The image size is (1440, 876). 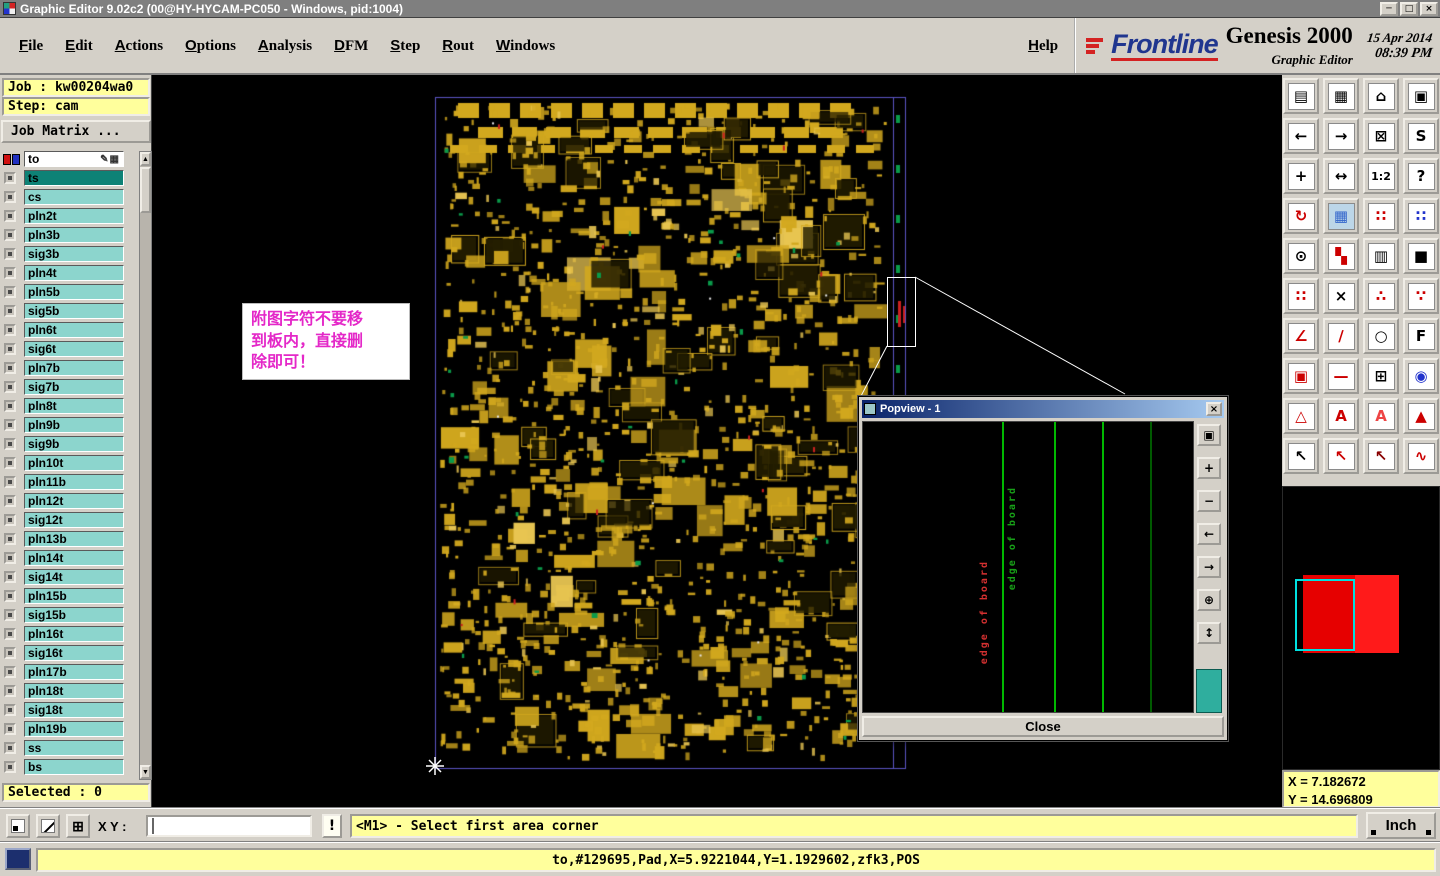 I want to click on zoom-in-button: +, so click(x=1209, y=468).